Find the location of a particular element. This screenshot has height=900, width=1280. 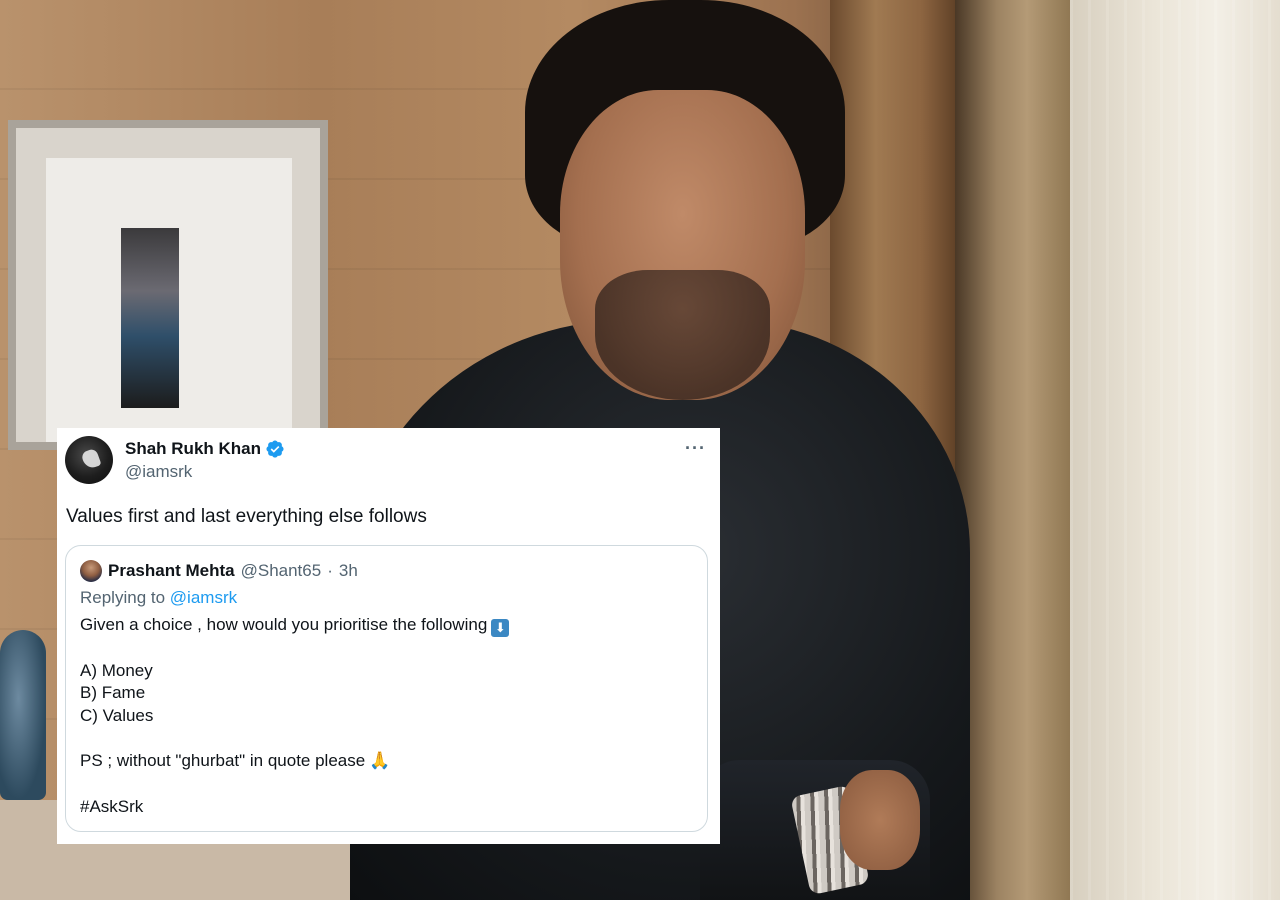

option-a: A) Money is located at coordinates (116, 670).